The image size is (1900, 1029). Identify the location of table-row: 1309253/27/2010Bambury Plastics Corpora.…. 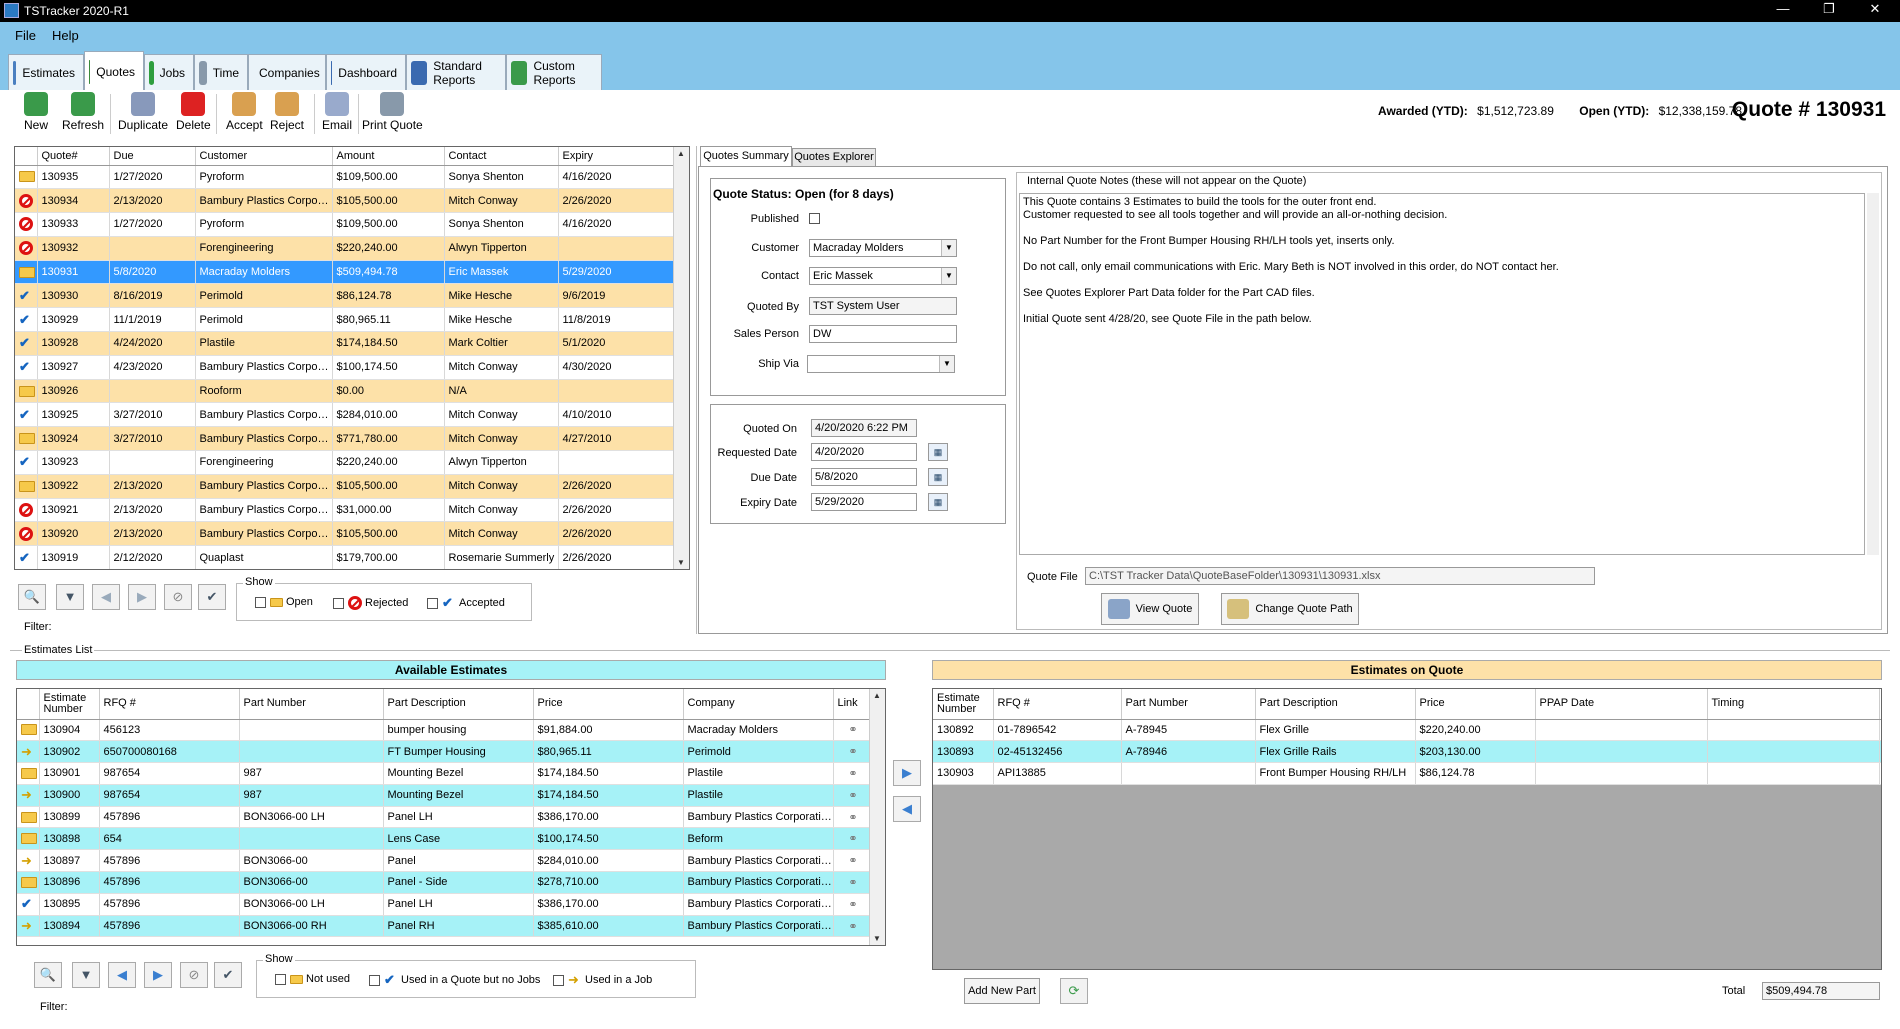
(345, 415).